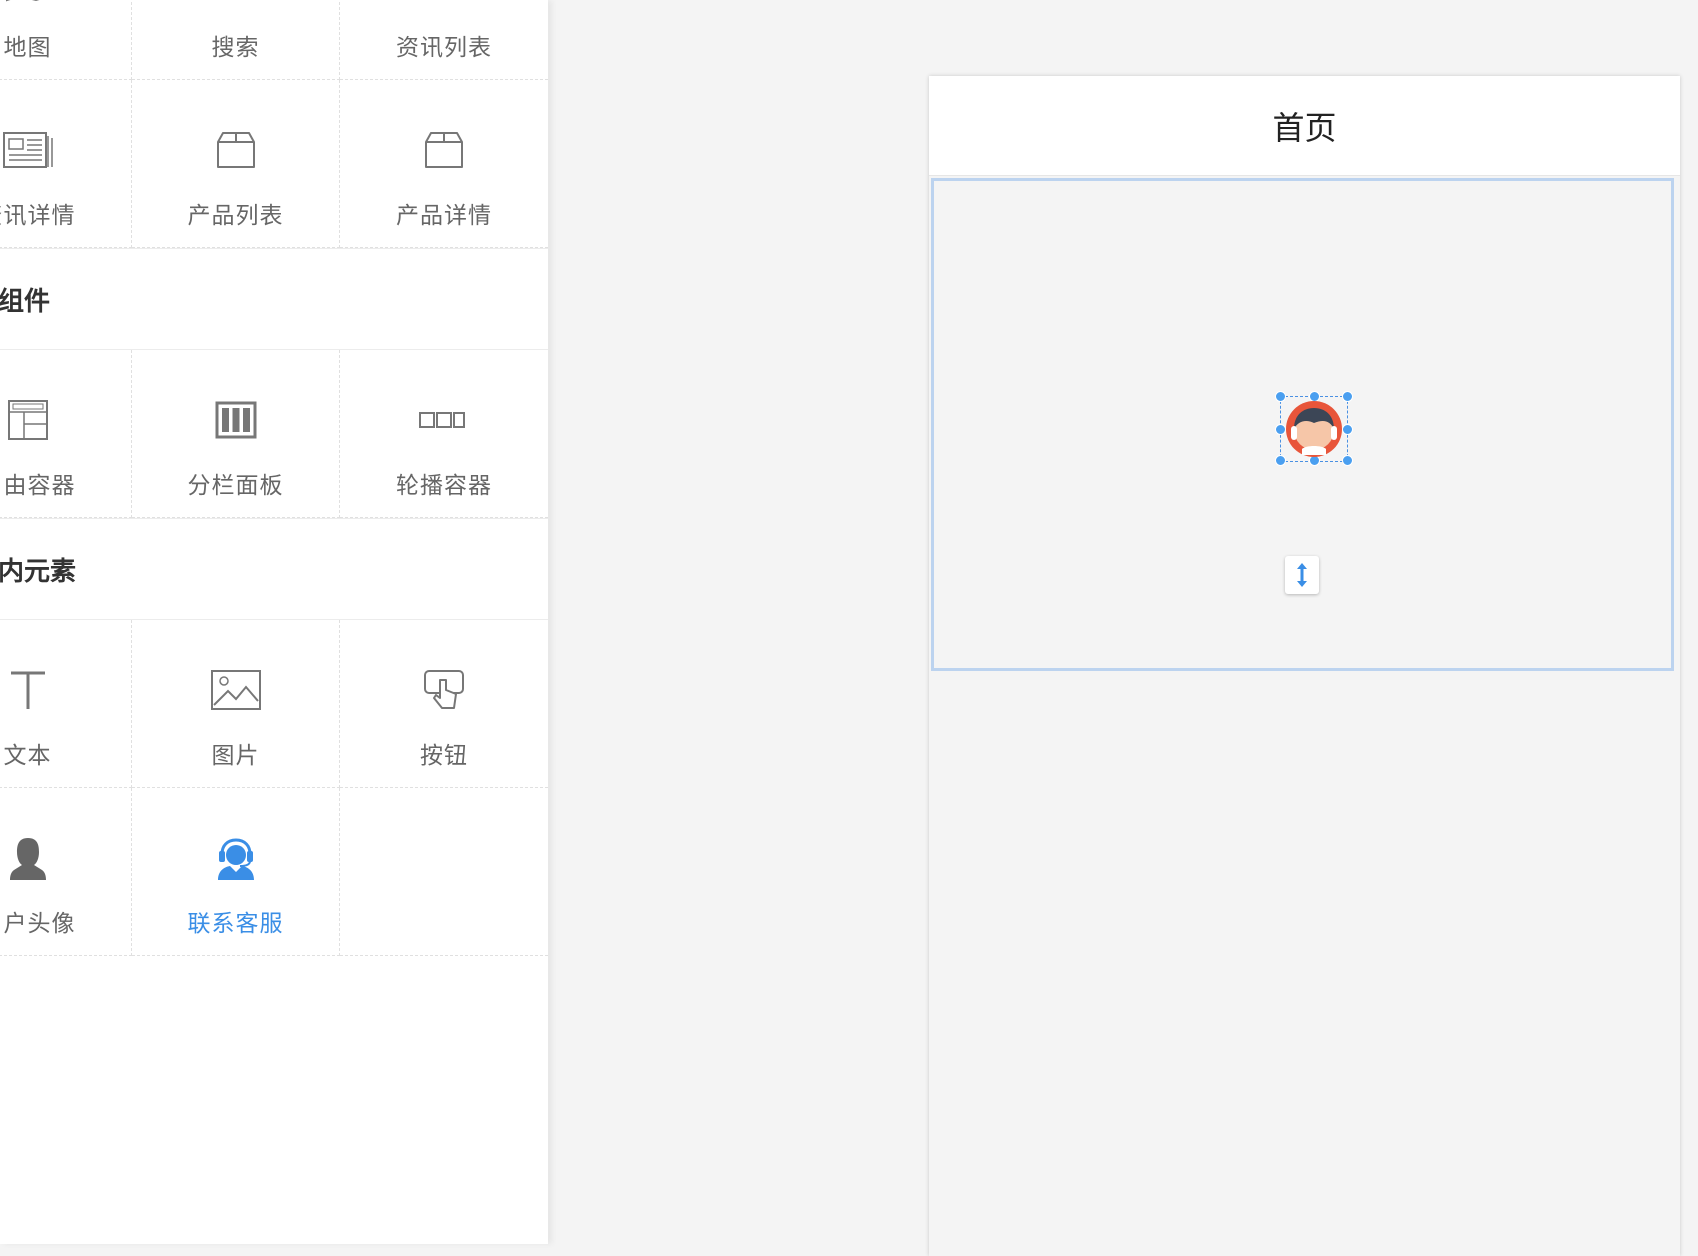 This screenshot has width=1698, height=1256. What do you see at coordinates (444, 756) in the screenshot?
I see `component-label: 按钮` at bounding box center [444, 756].